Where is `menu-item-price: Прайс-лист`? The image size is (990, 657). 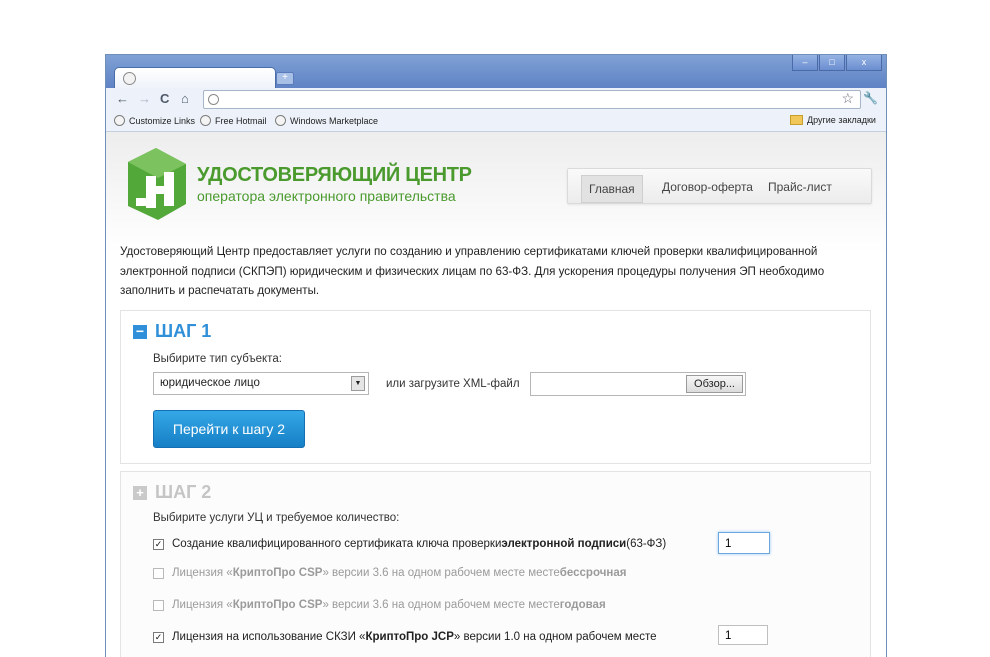 menu-item-price: Прайс-лист is located at coordinates (800, 187).